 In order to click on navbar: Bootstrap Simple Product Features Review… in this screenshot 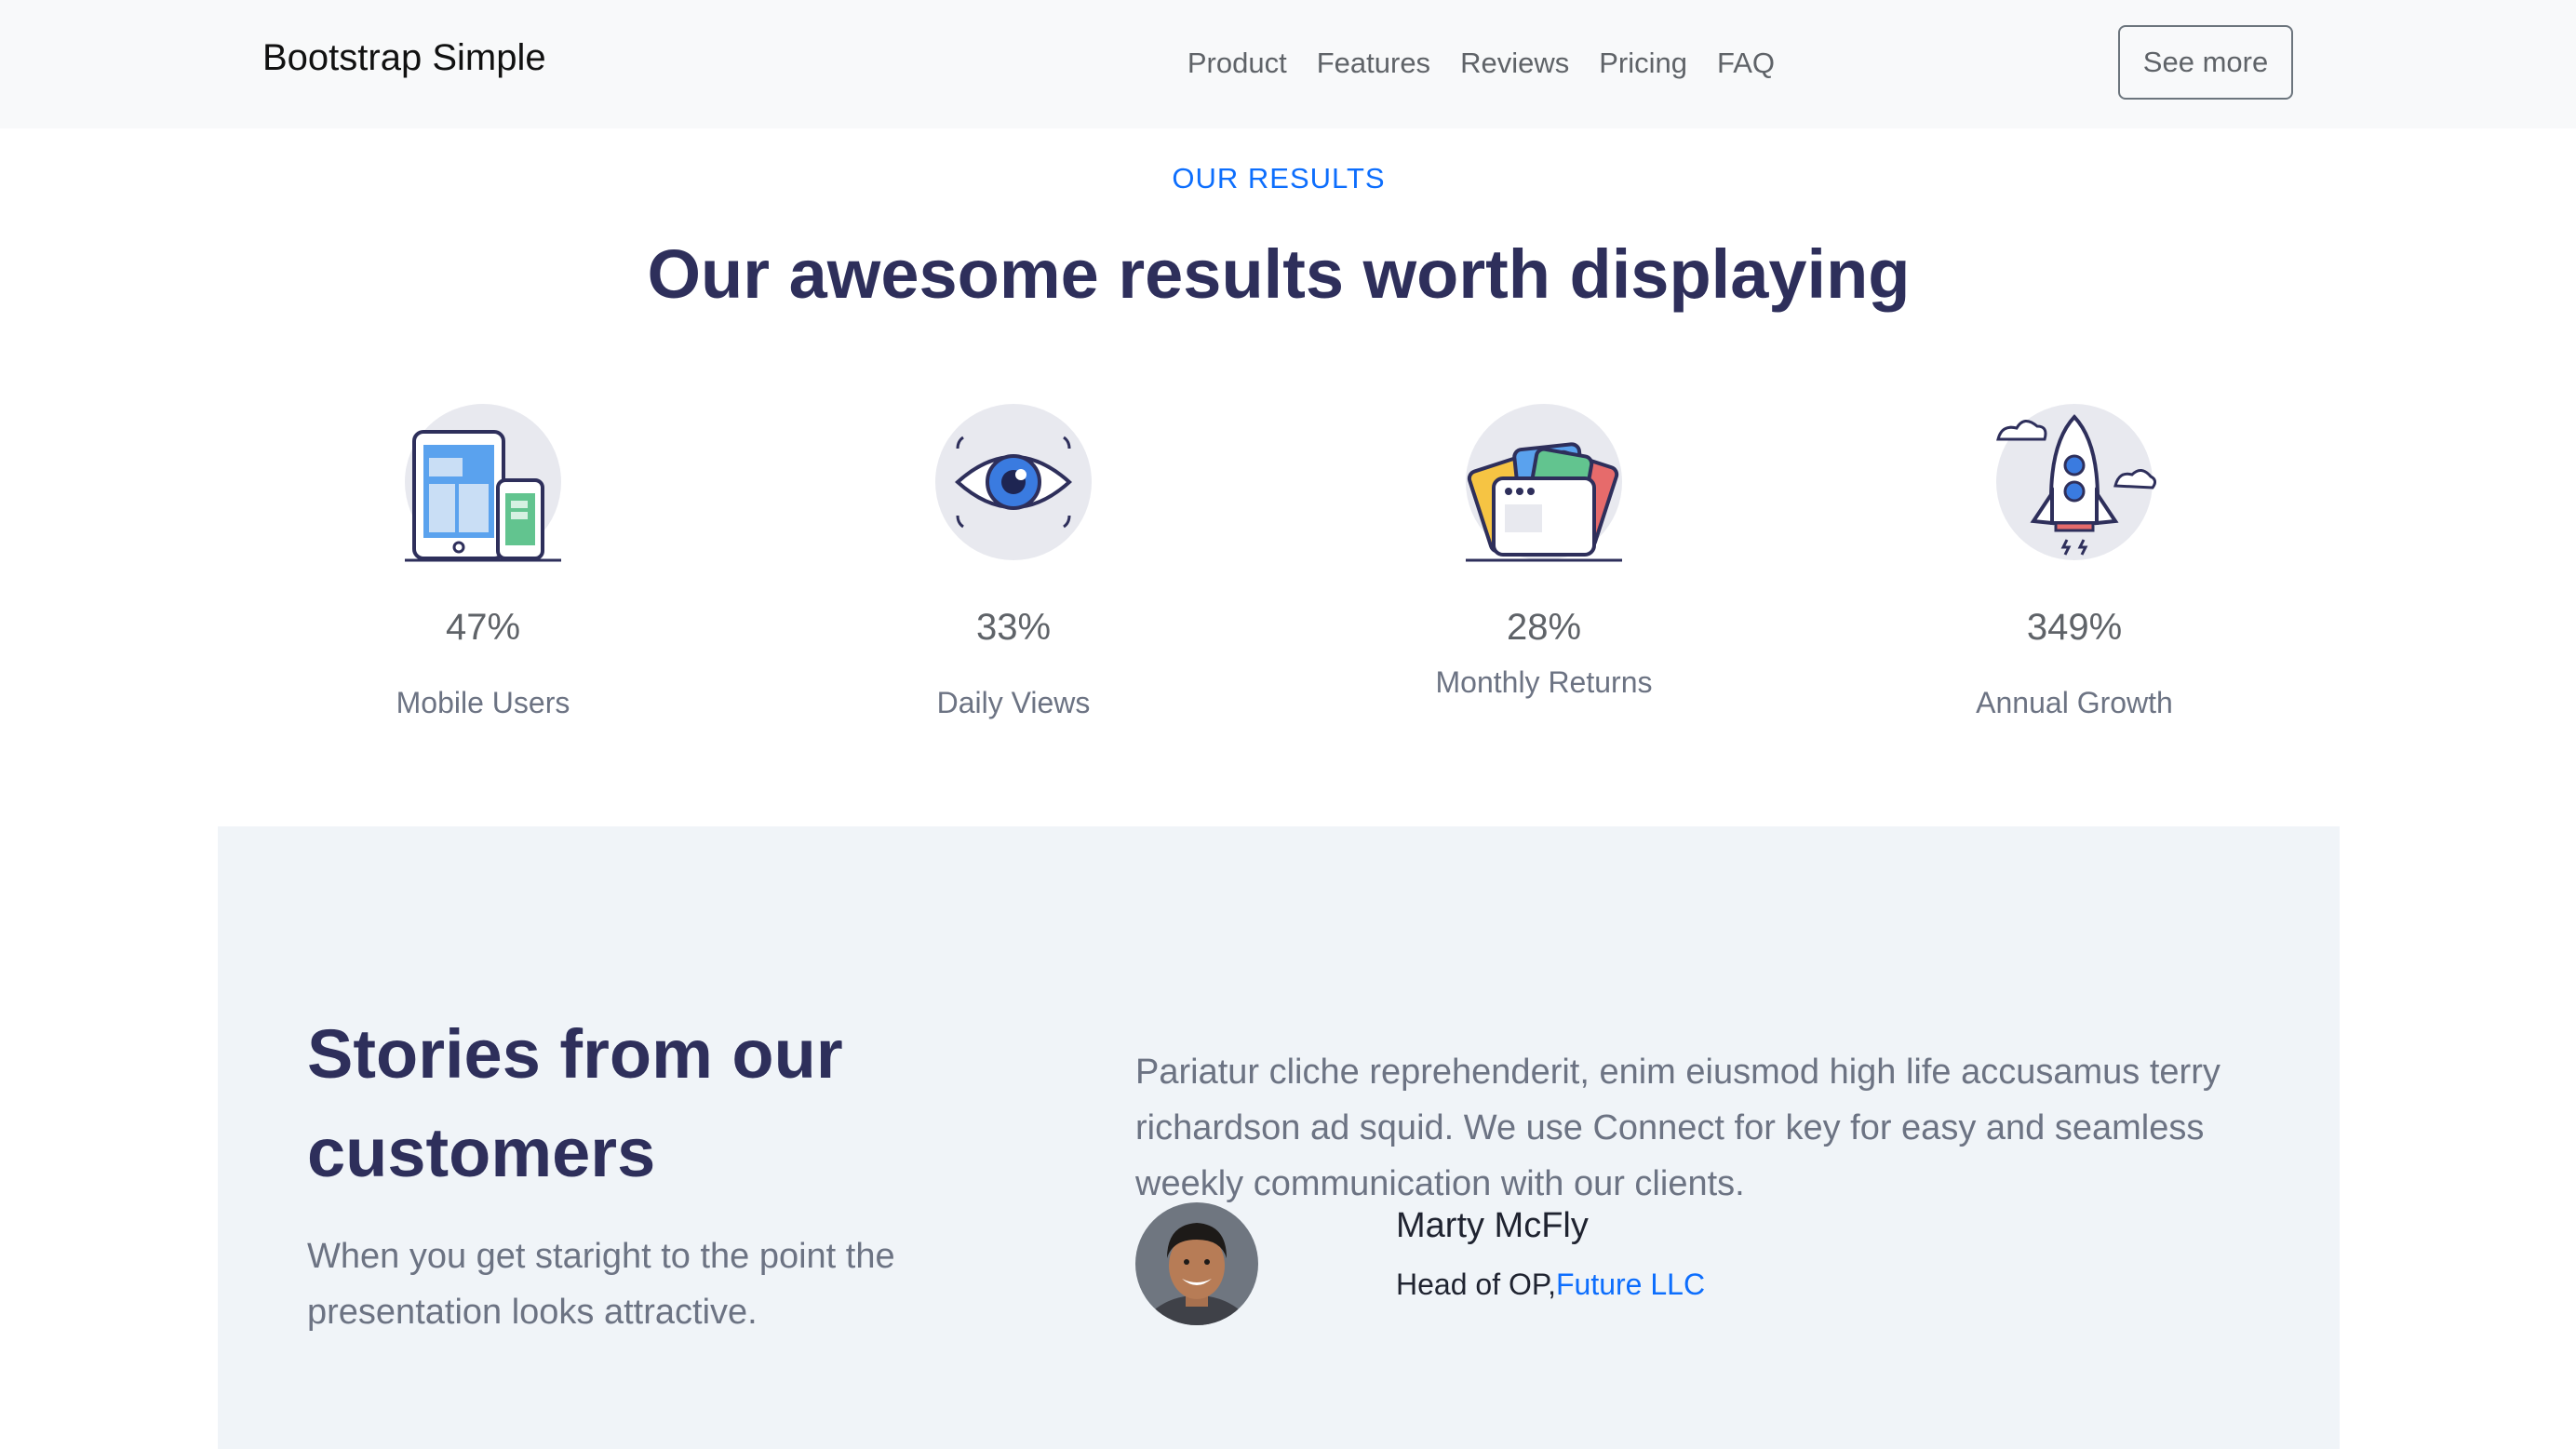, I will do `click(1288, 64)`.